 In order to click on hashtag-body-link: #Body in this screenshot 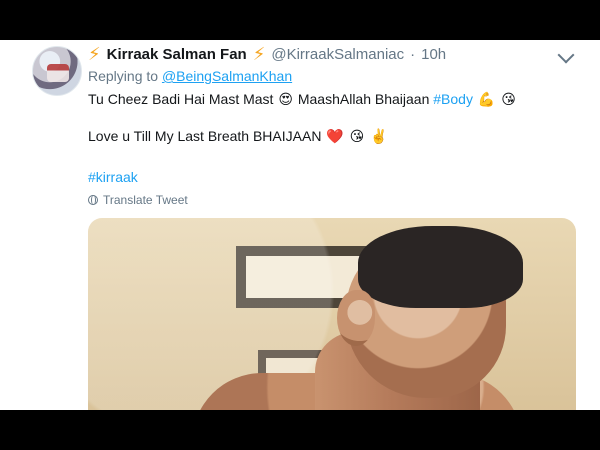, I will do `click(453, 99)`.